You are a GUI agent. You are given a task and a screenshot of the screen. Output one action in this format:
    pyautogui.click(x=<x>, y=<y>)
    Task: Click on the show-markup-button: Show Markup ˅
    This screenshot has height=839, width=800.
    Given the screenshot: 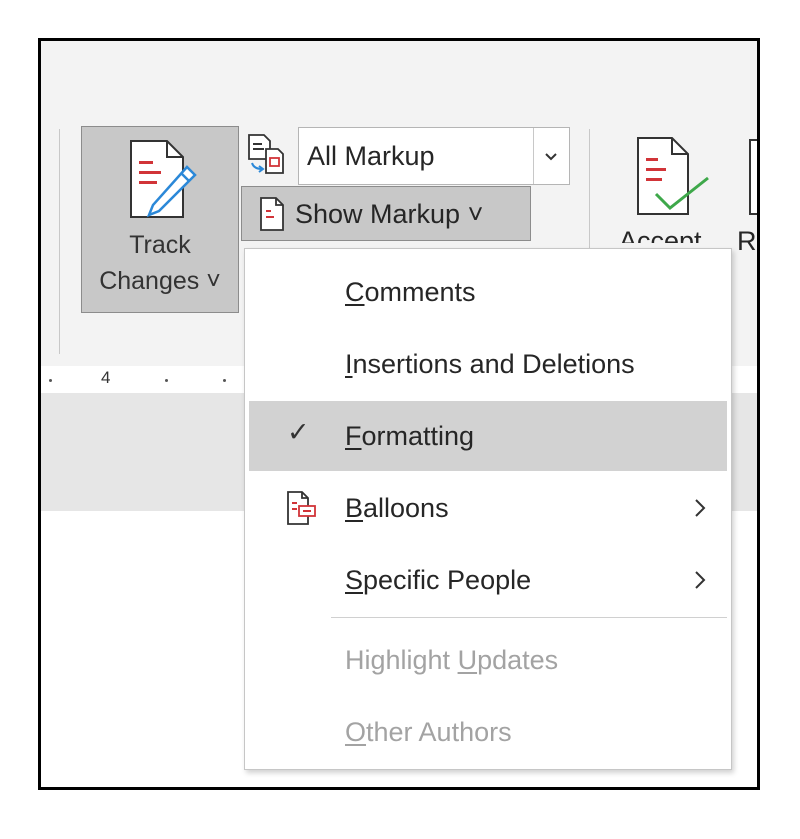 What is the action you would take?
    pyautogui.click(x=386, y=213)
    